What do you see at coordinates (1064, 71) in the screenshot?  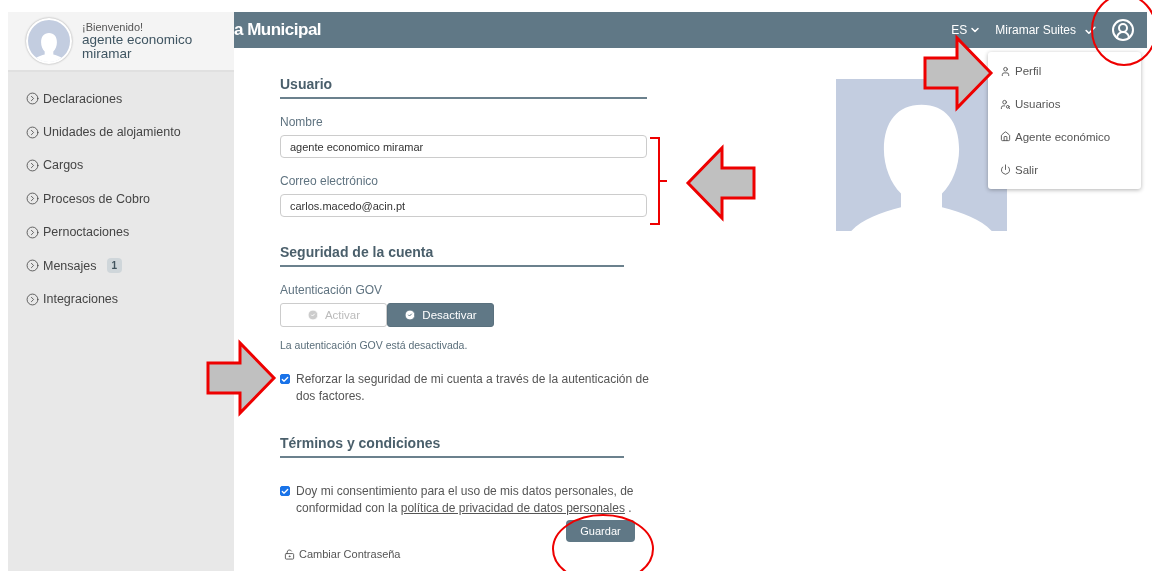 I see `menu-item: Perfil` at bounding box center [1064, 71].